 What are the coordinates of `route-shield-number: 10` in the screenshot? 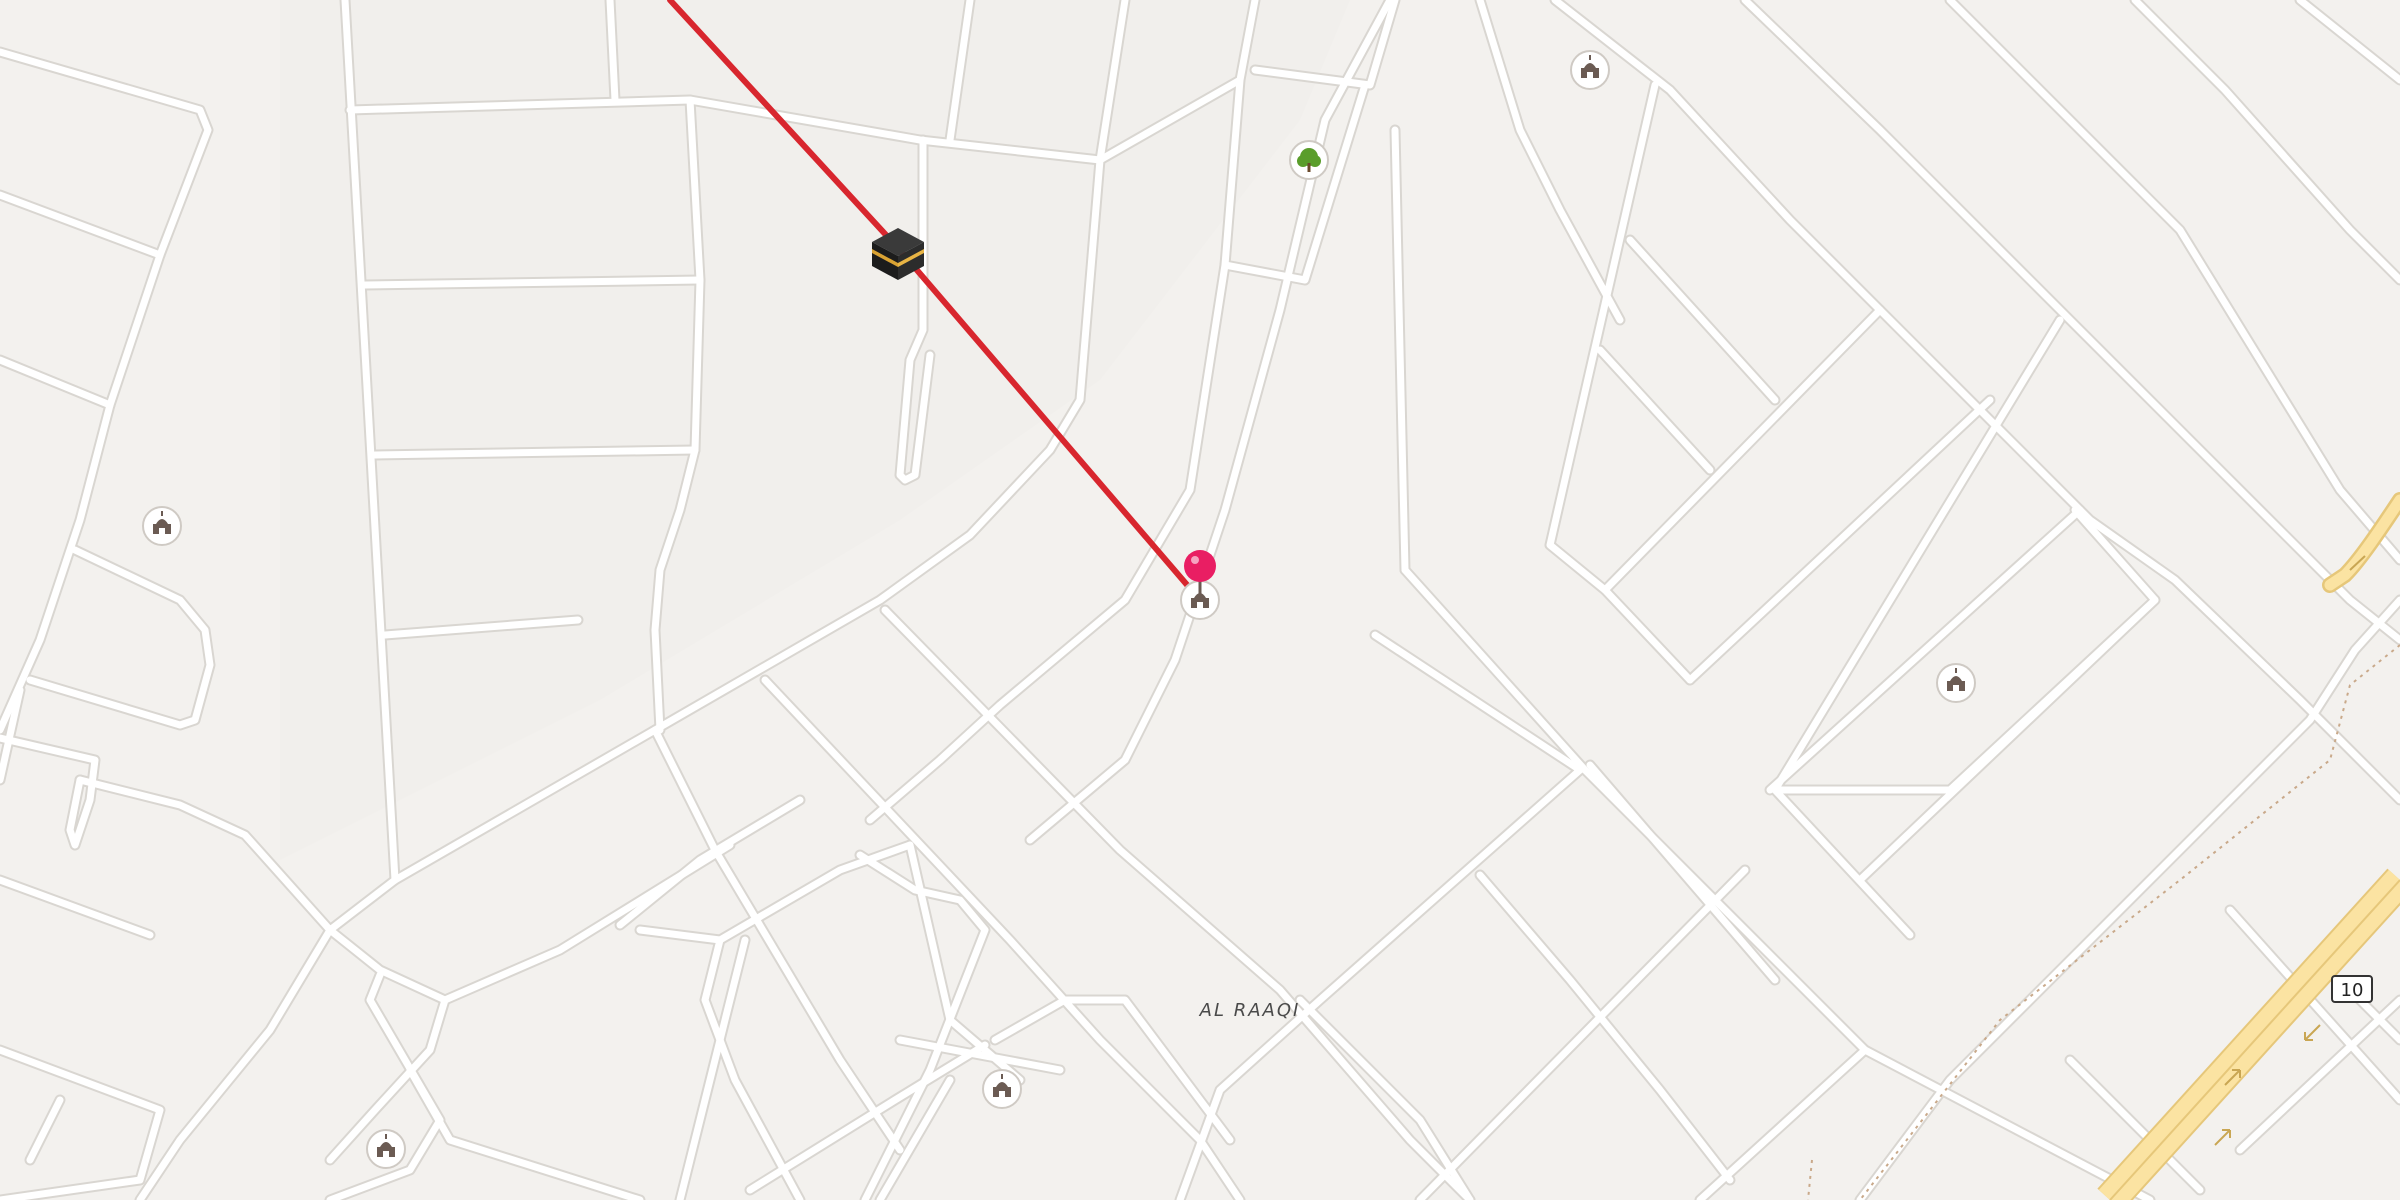 It's located at (2352, 990).